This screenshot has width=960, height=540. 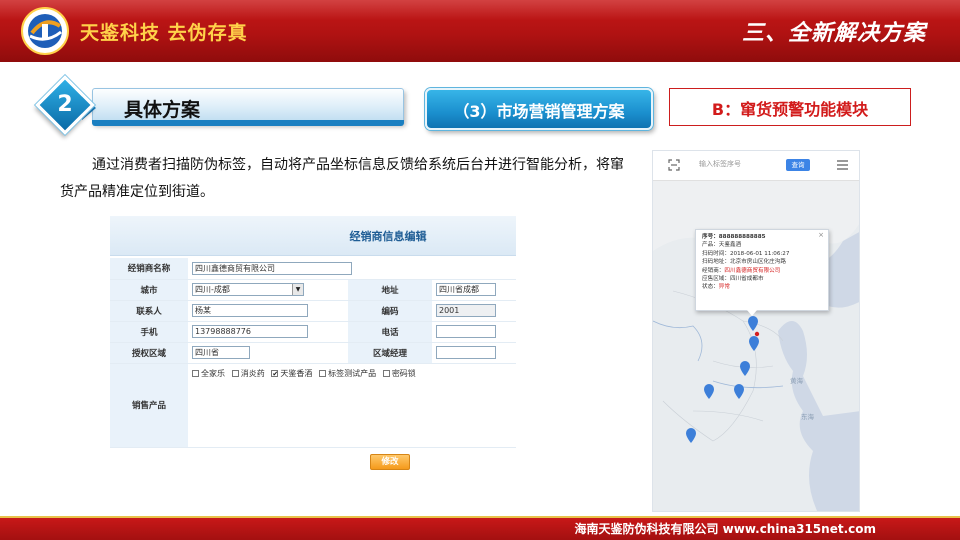 I want to click on popup-dealer-label: 经销商：, so click(x=713, y=270).